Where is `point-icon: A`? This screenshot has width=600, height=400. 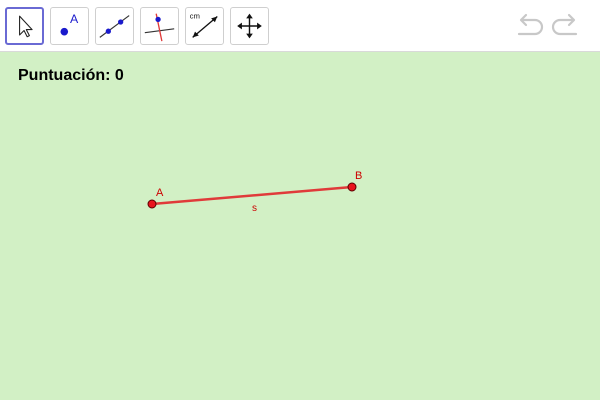
point-icon: A is located at coordinates (69, 24).